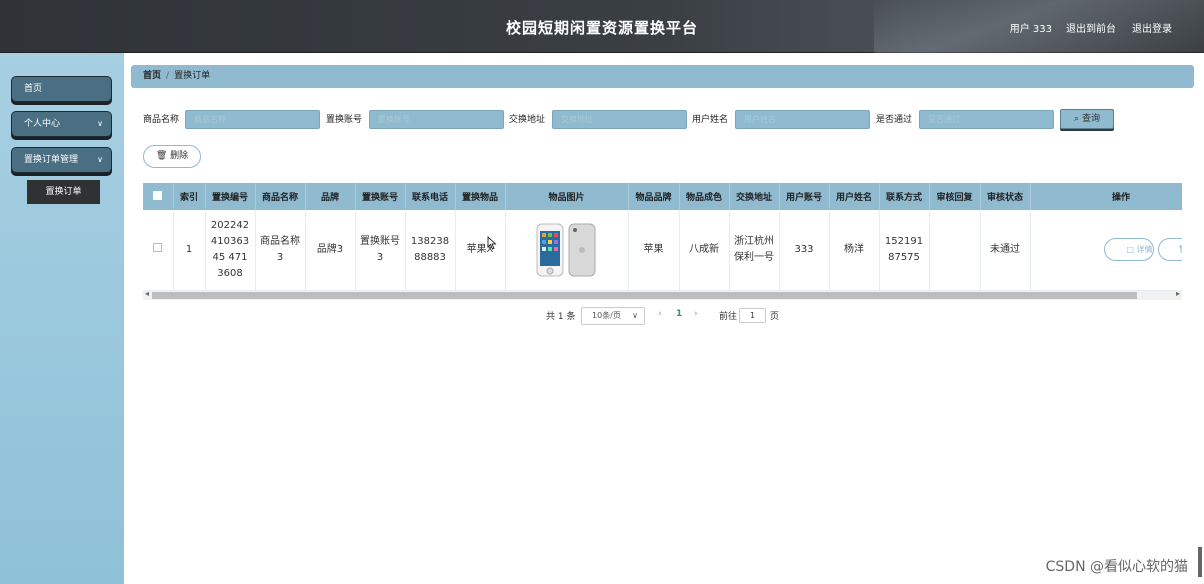  Describe the element at coordinates (344, 120) in the screenshot. I see `search-label-swap-account: 置换账号` at that location.